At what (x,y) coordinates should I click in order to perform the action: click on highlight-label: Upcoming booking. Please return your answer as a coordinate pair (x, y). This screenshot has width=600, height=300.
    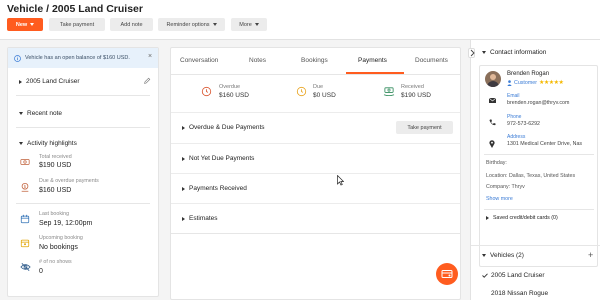
    Looking at the image, I should click on (61, 238).